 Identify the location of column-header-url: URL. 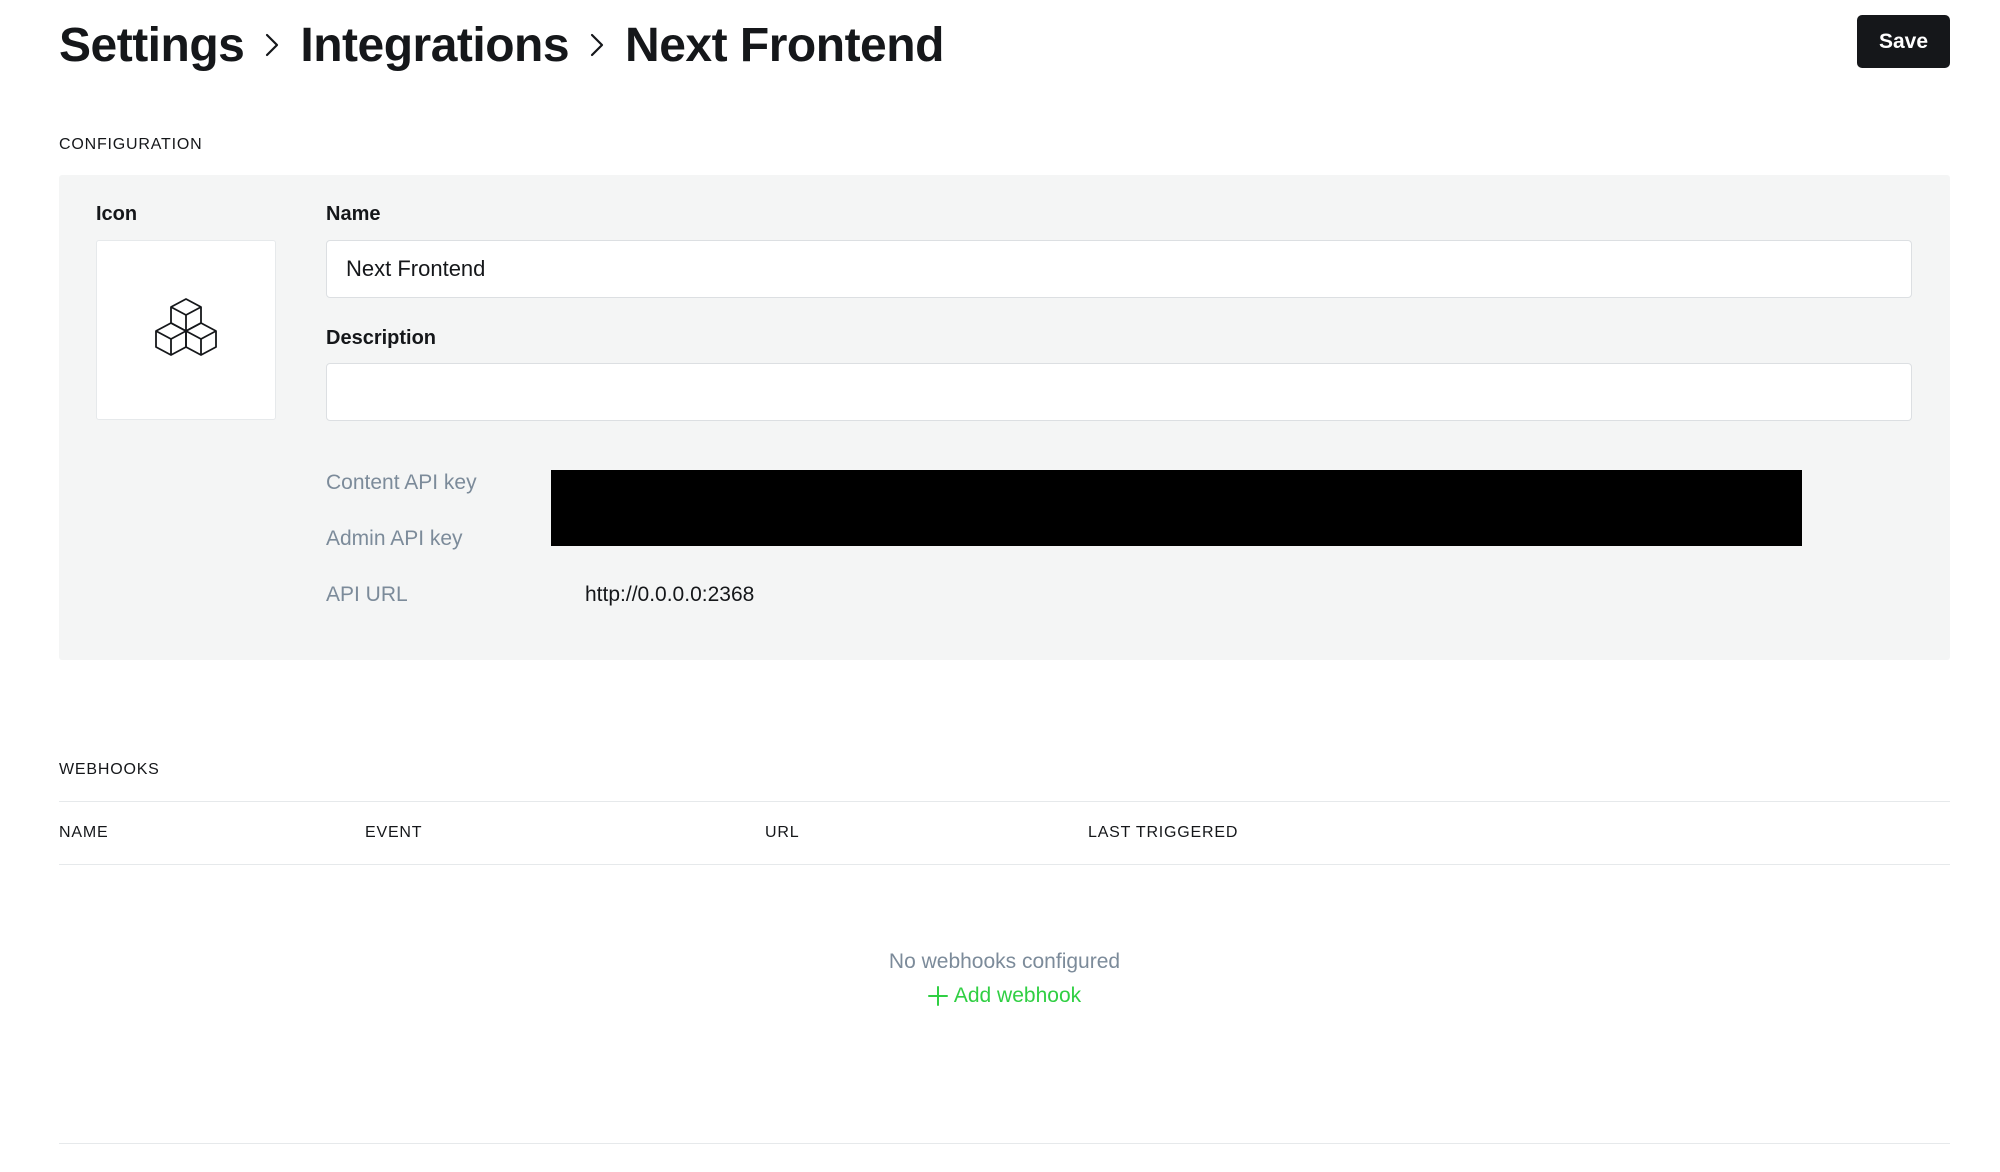
(782, 832).